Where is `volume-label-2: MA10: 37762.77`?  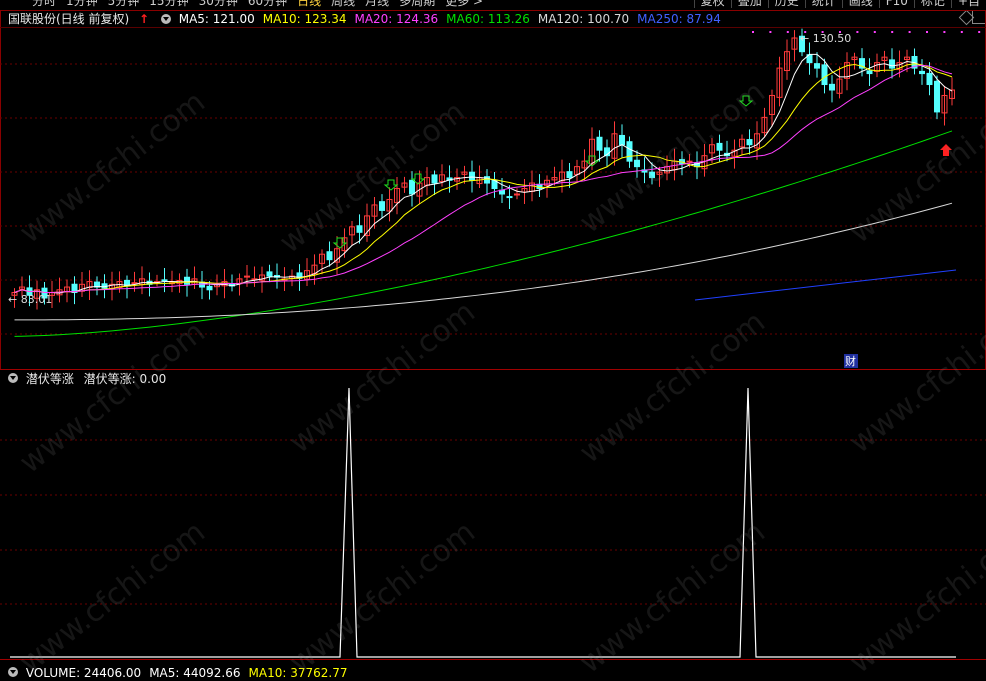
volume-label-2: MA10: 37762.77 is located at coordinates (298, 673).